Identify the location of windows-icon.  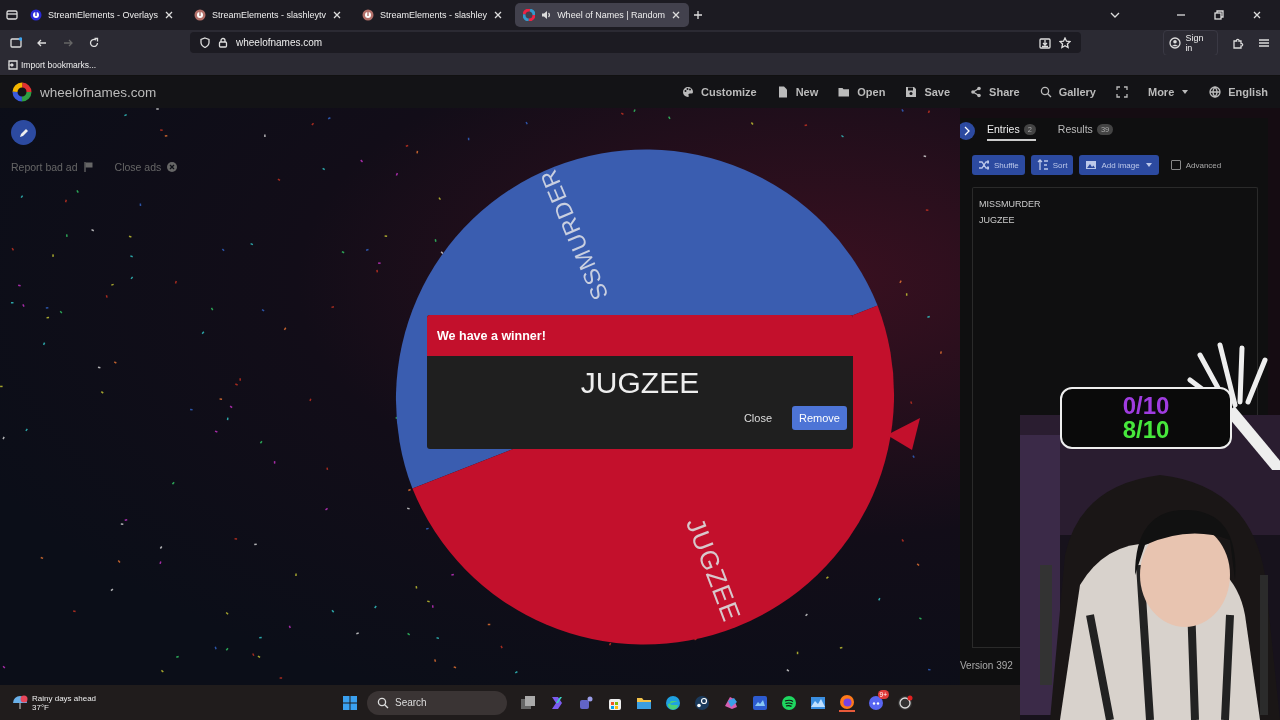
(350, 702).